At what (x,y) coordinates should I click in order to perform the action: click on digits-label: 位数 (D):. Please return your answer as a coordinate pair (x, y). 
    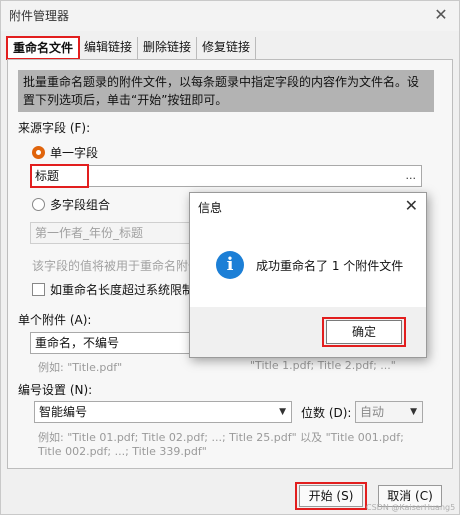
    Looking at the image, I should click on (326, 413).